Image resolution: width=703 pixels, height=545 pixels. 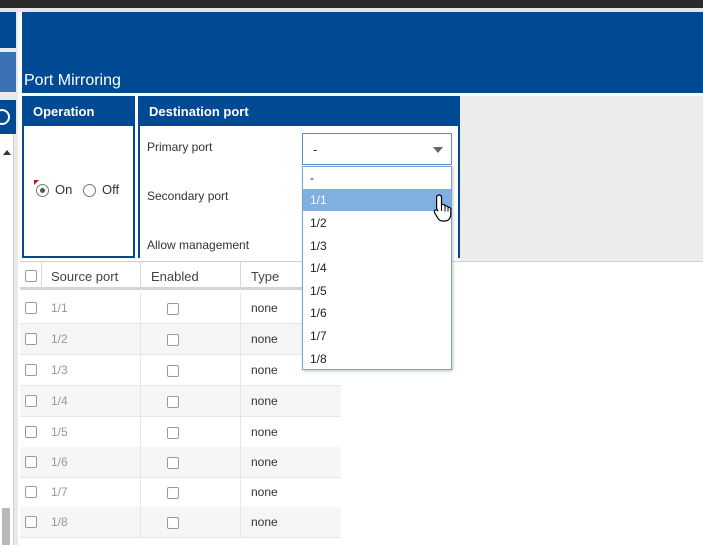 What do you see at coordinates (180, 522) in the screenshot?
I see `table-row: 1/8 none` at bounding box center [180, 522].